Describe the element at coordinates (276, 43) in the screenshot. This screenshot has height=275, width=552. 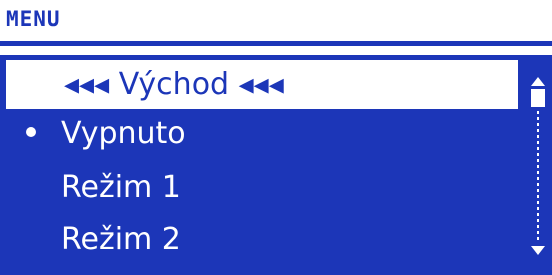
I see `header-divider` at that location.